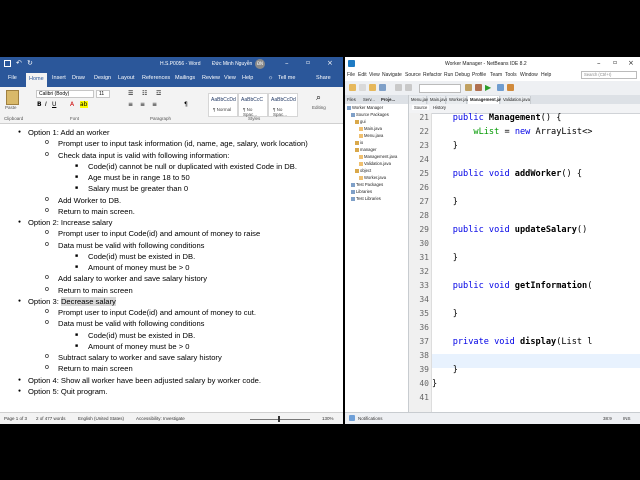  I want to click on close-icon: ×, so click(330, 63).